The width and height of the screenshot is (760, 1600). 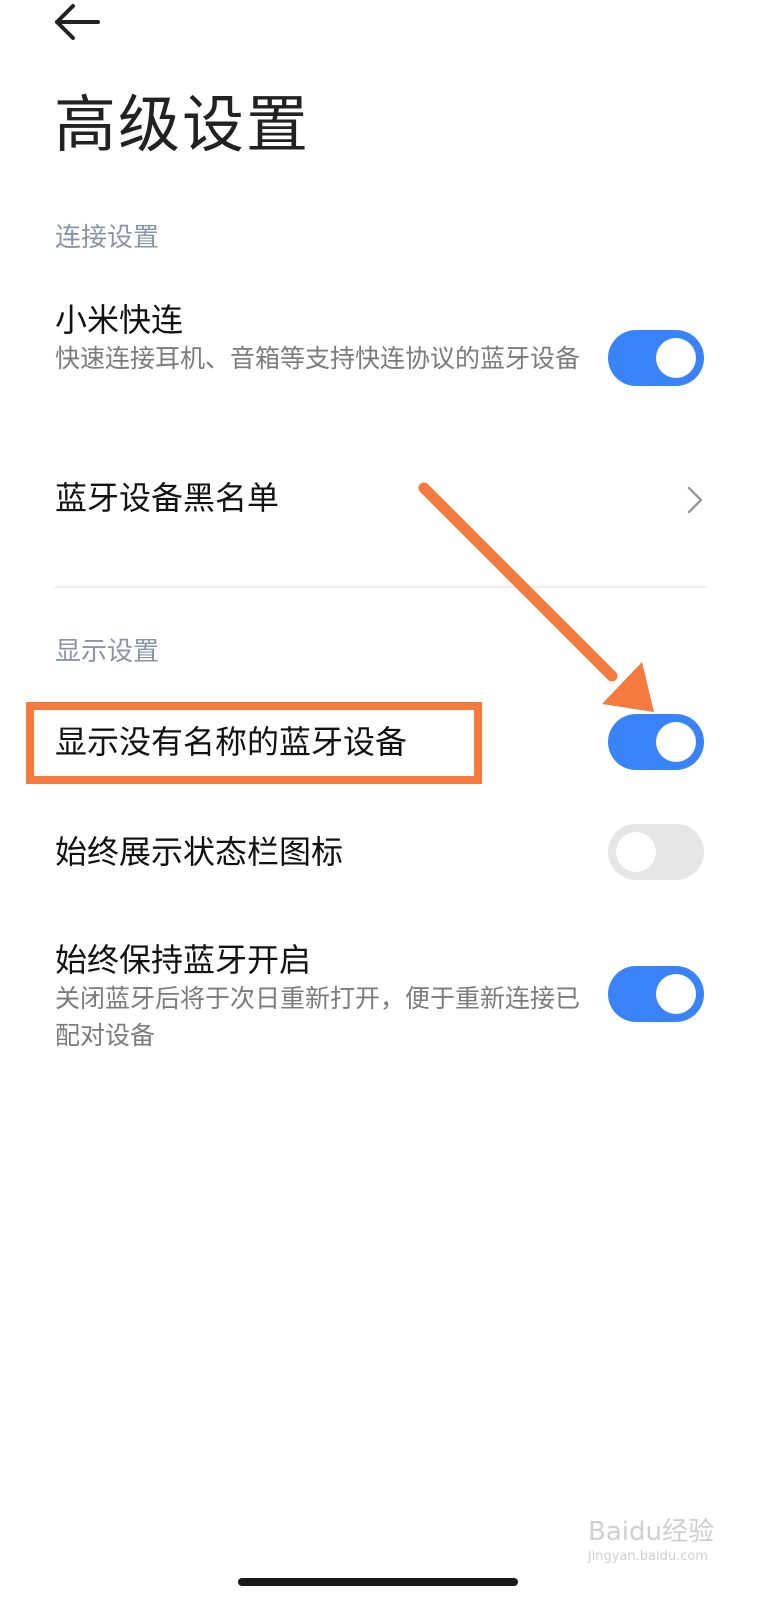 What do you see at coordinates (254, 743) in the screenshot?
I see `annotation-highlight-box` at bounding box center [254, 743].